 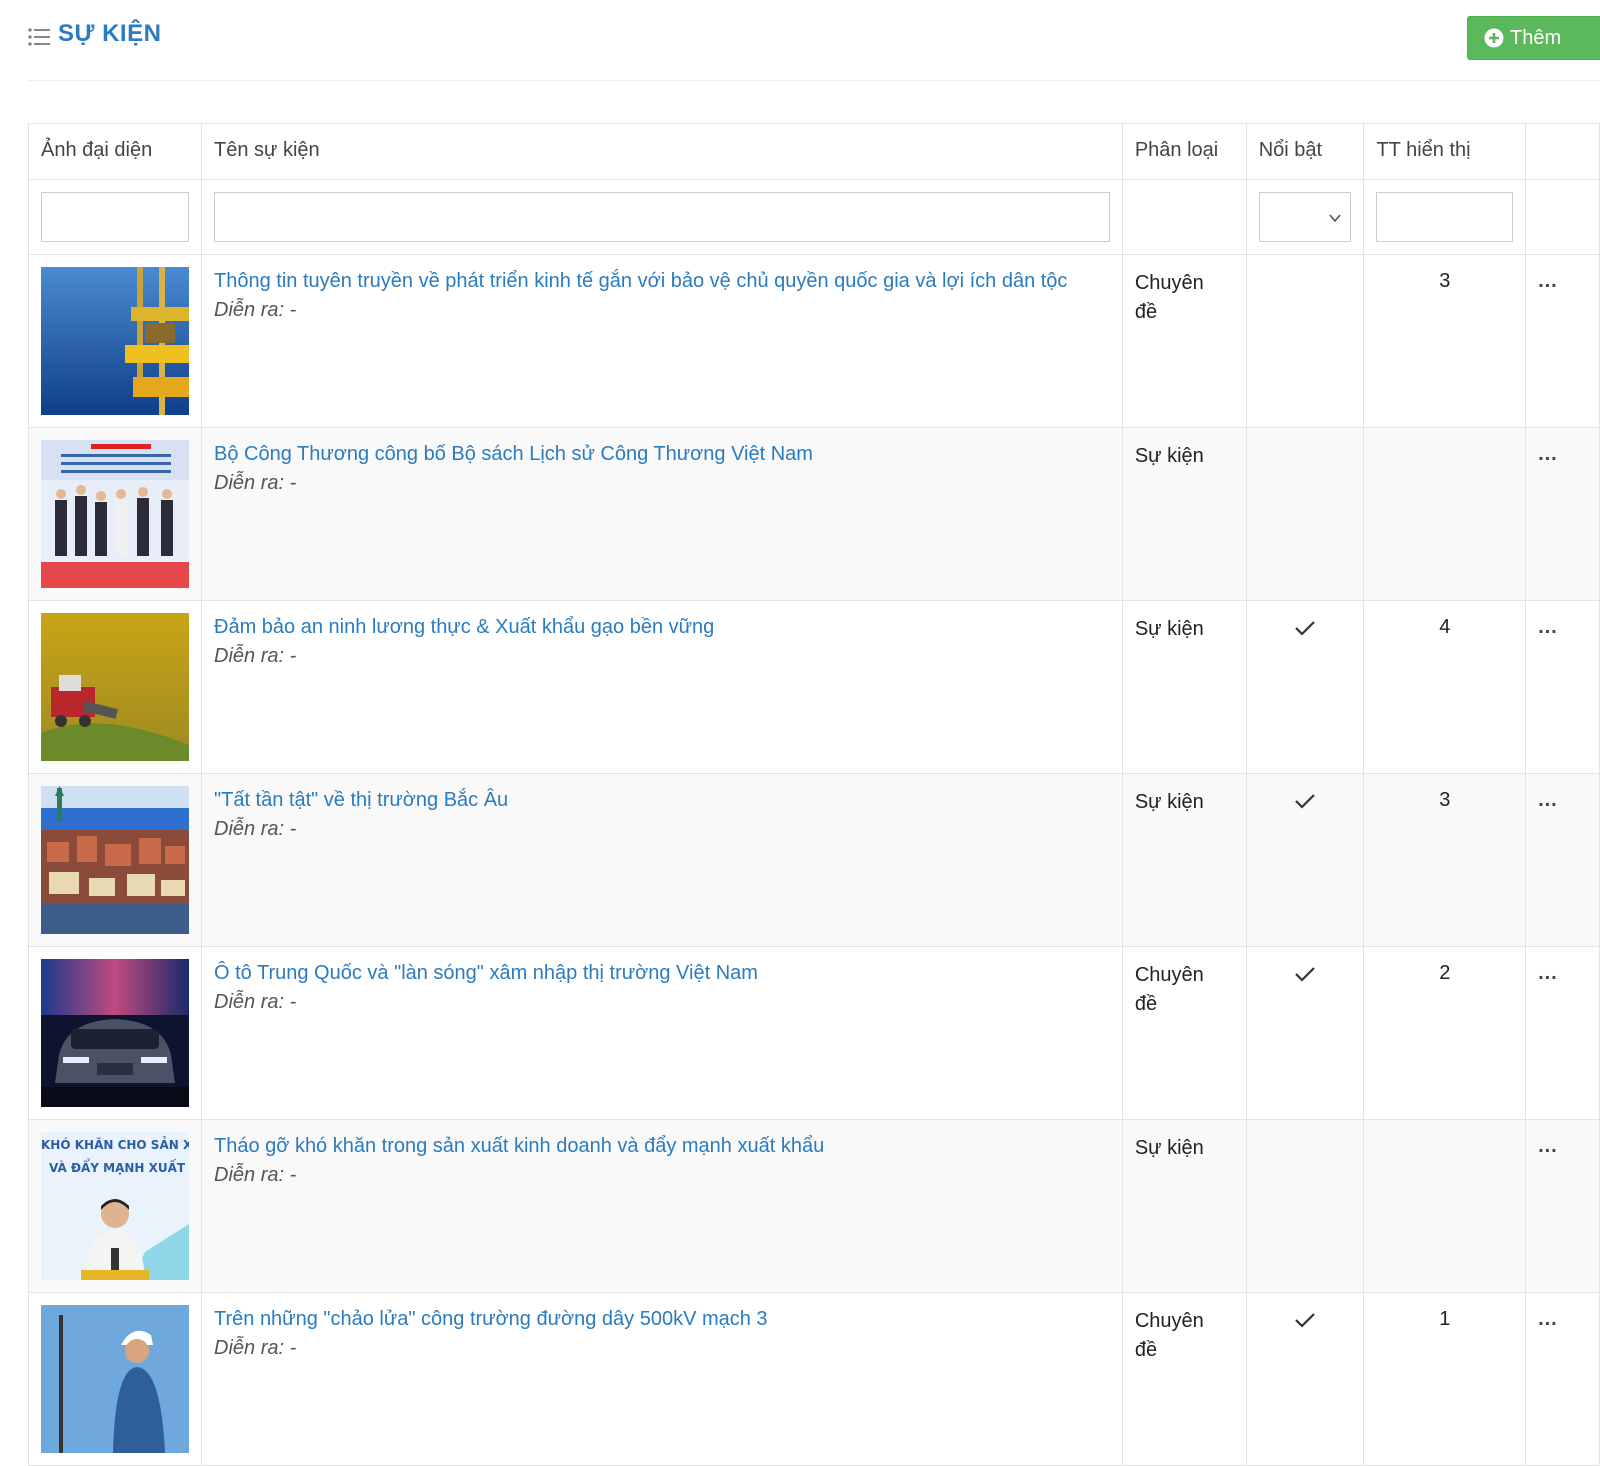 What do you see at coordinates (1562, 151) in the screenshot?
I see `column-header-actions` at bounding box center [1562, 151].